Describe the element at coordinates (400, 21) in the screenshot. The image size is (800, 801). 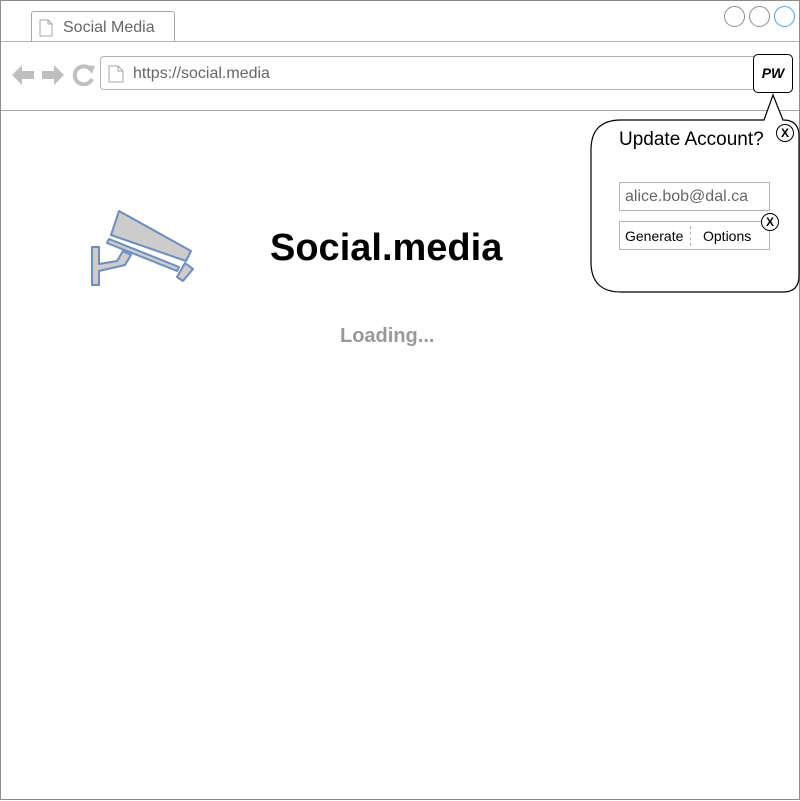
I see `tab-strip: Social Media` at that location.